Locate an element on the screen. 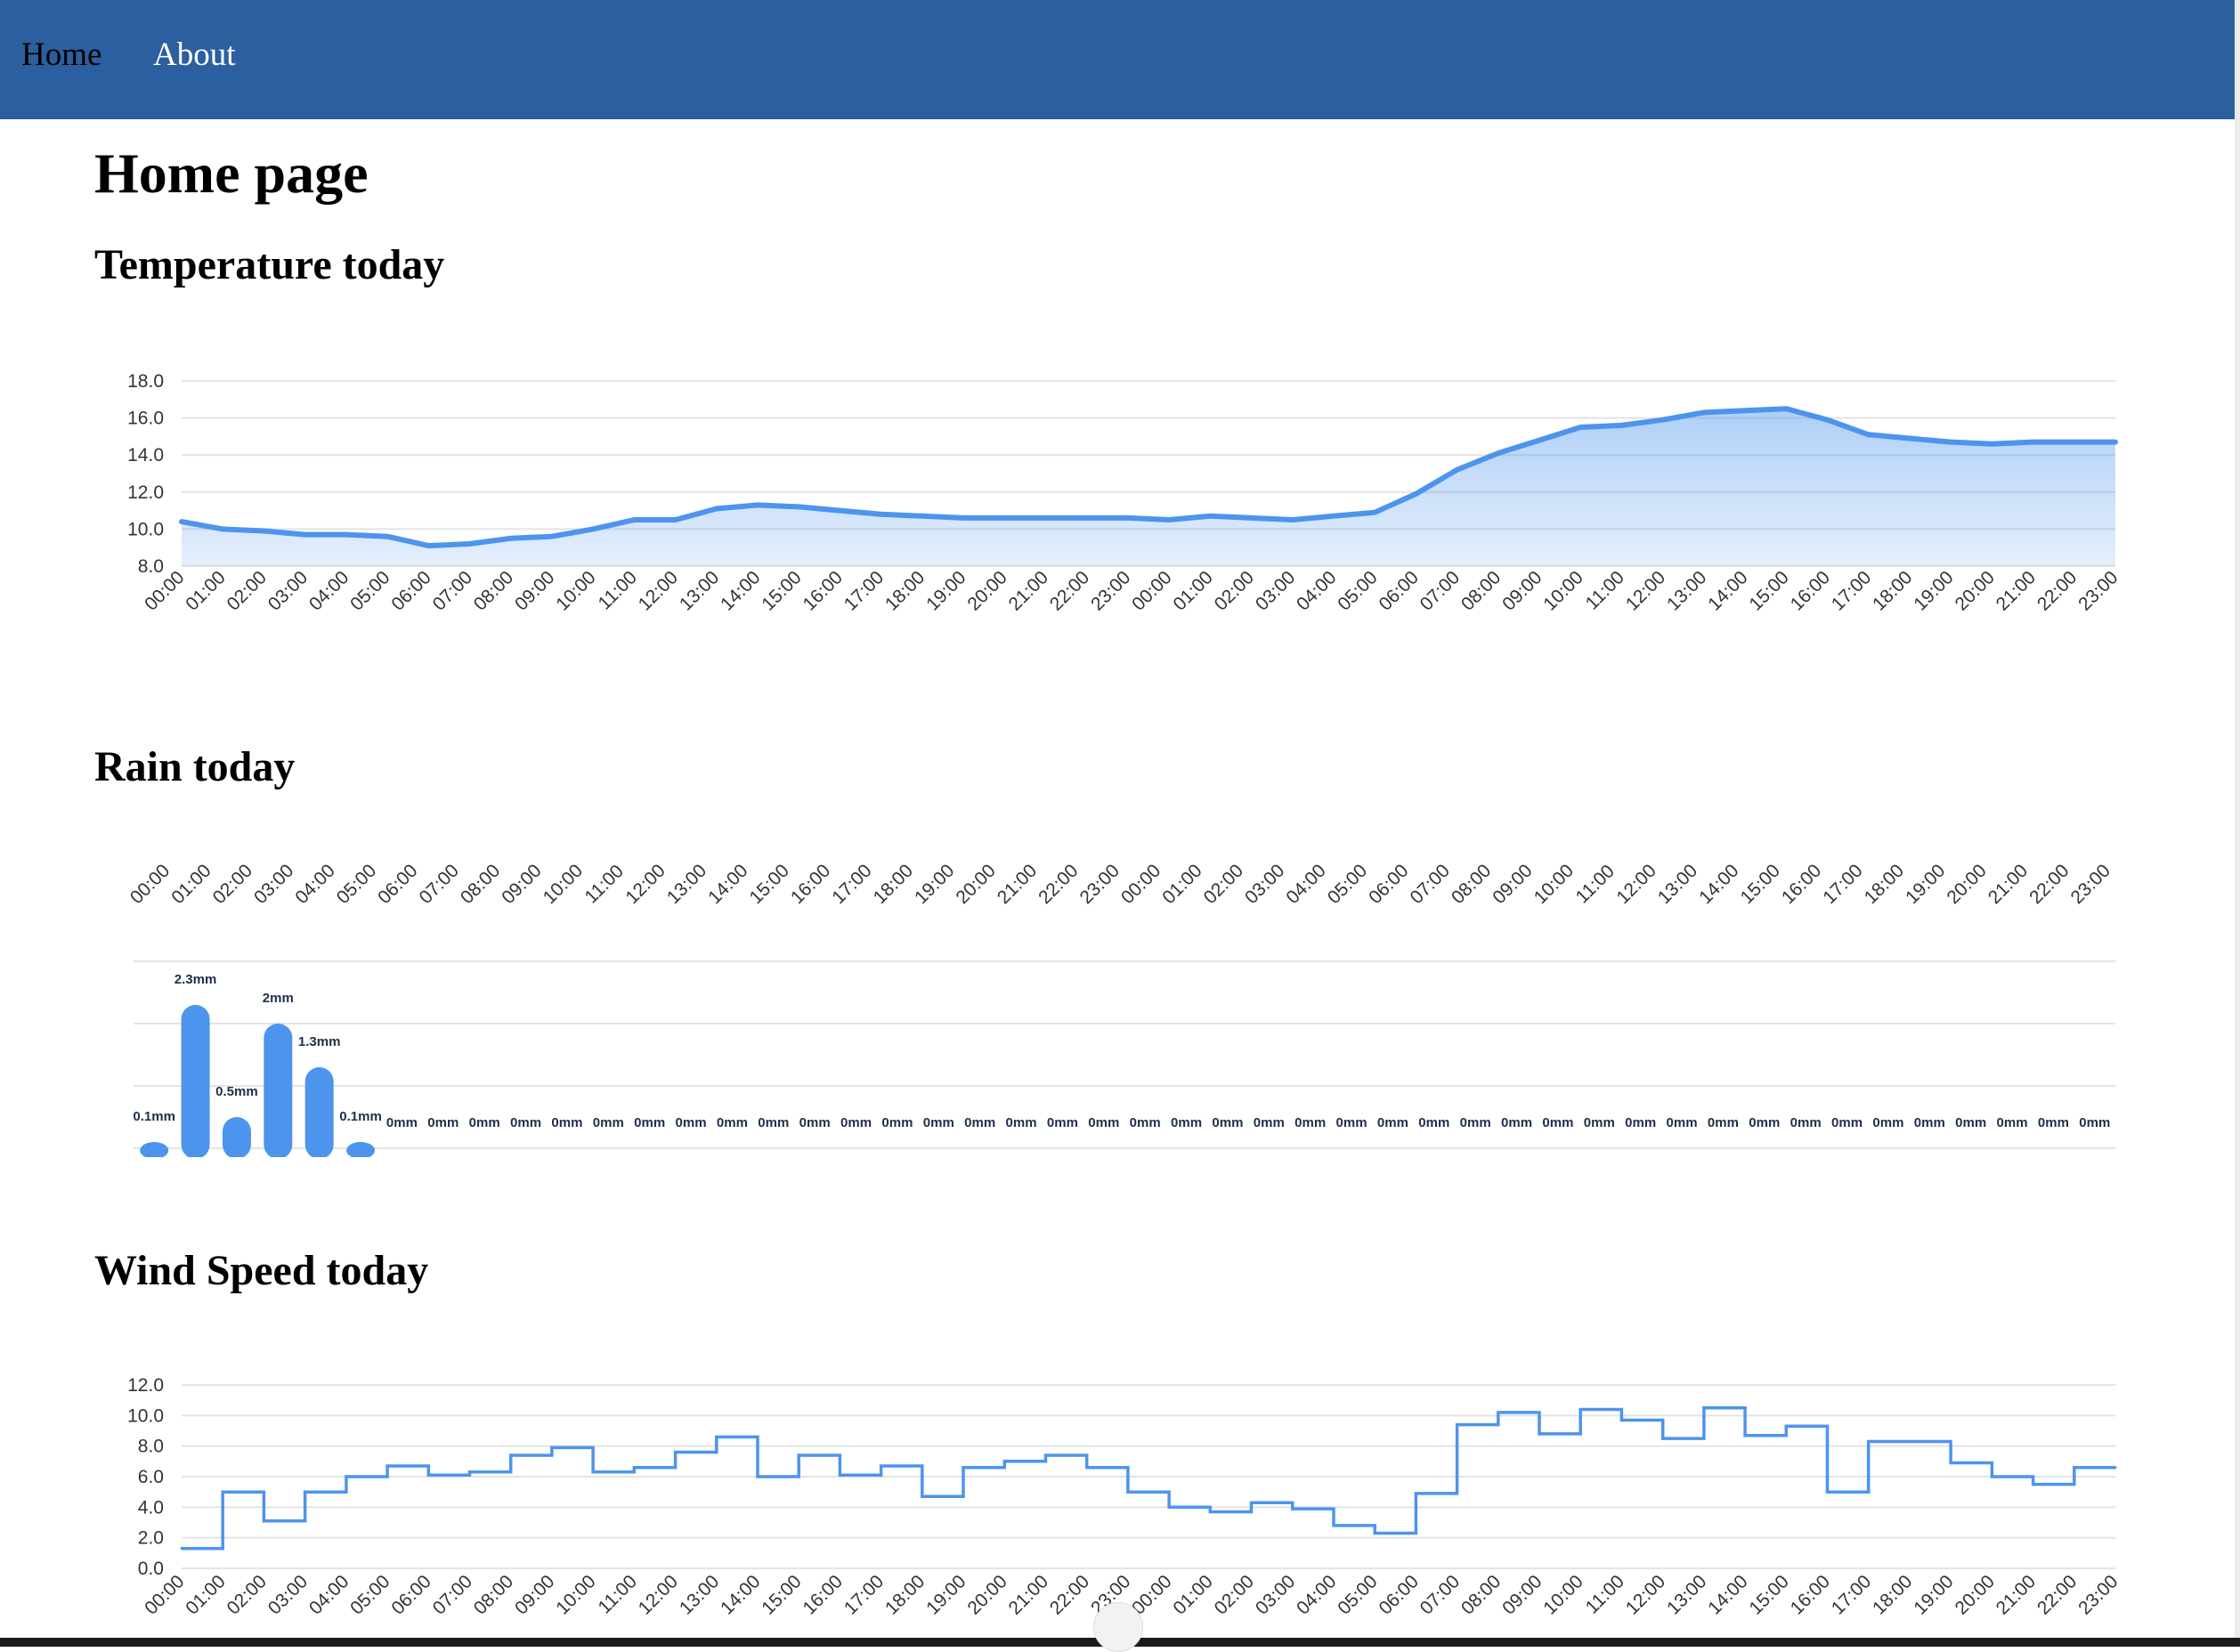  nav-about-link: About is located at coordinates (194, 55).